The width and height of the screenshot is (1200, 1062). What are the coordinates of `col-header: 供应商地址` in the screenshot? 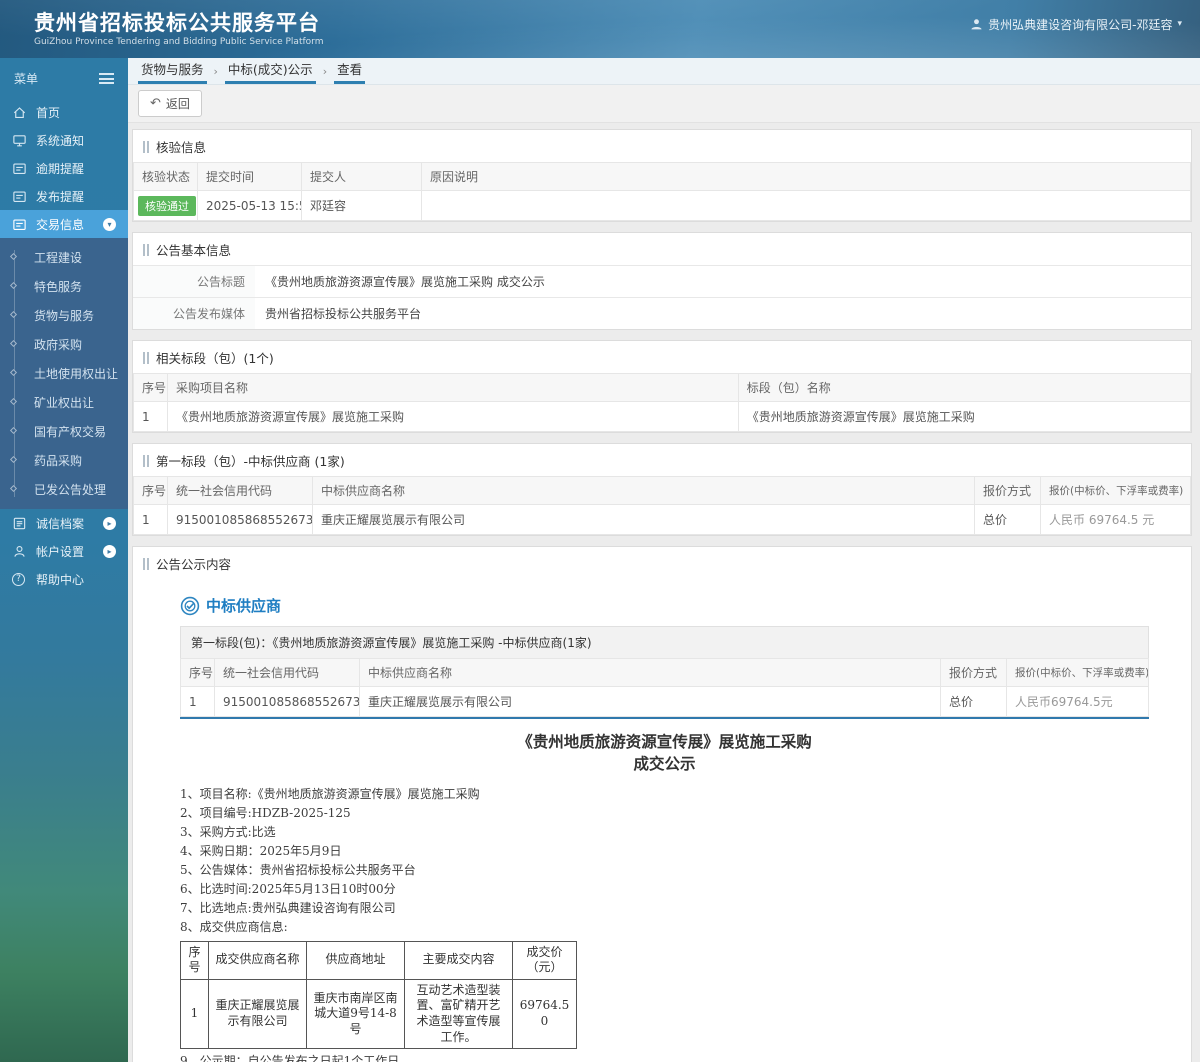 It's located at (355, 960).